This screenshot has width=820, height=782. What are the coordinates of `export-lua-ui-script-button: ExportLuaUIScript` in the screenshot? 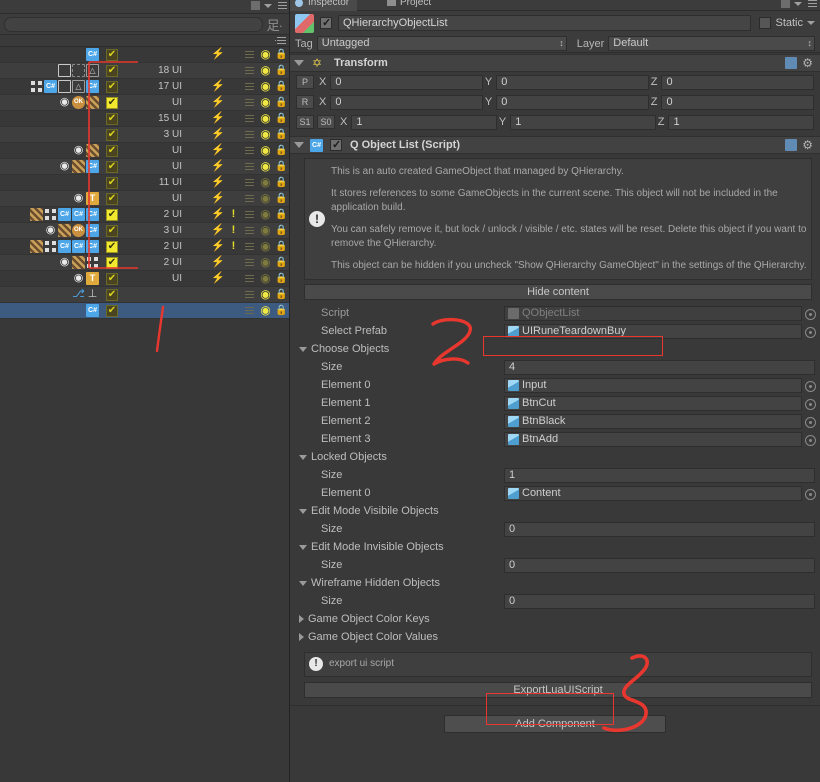 It's located at (558, 689).